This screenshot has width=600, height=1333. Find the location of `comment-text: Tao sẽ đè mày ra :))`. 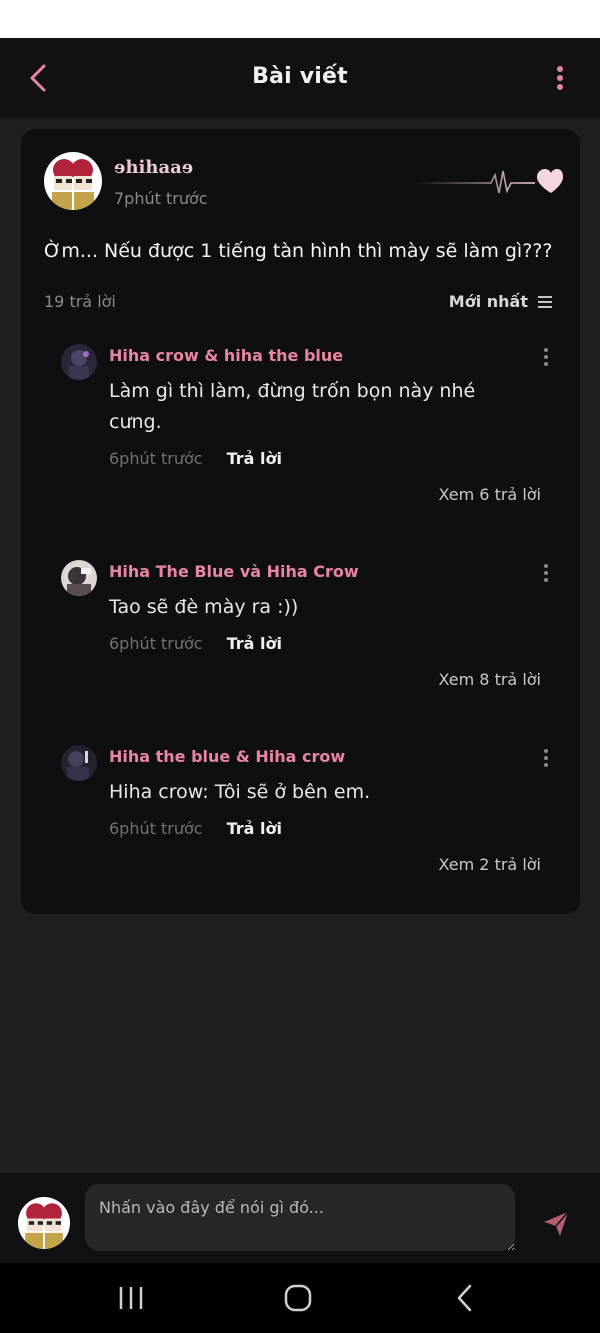

comment-text: Tao sẽ đè mày ra :)) is located at coordinates (204, 607).